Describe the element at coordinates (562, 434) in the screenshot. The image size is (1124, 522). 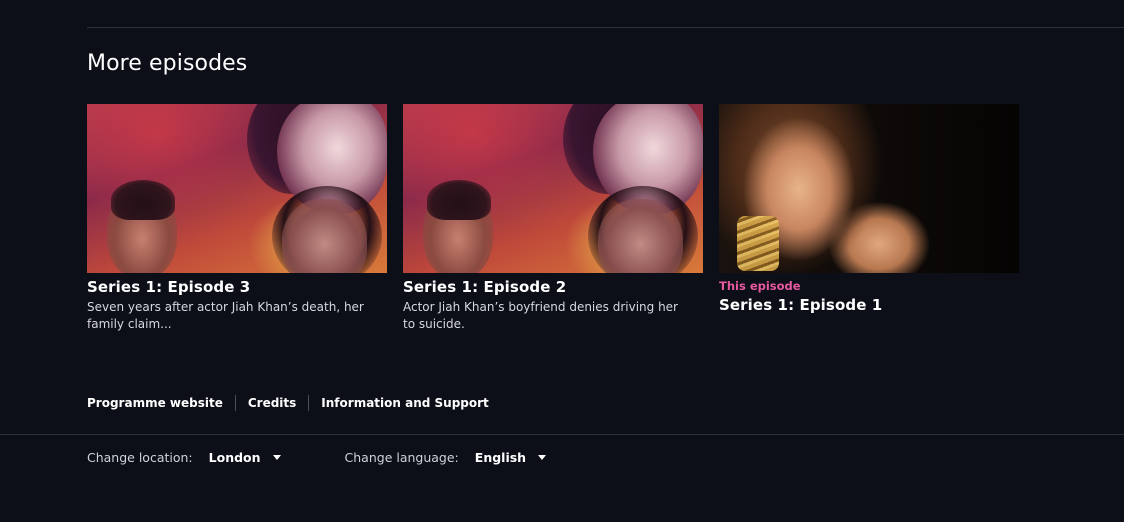
I see `bottom-divider` at that location.